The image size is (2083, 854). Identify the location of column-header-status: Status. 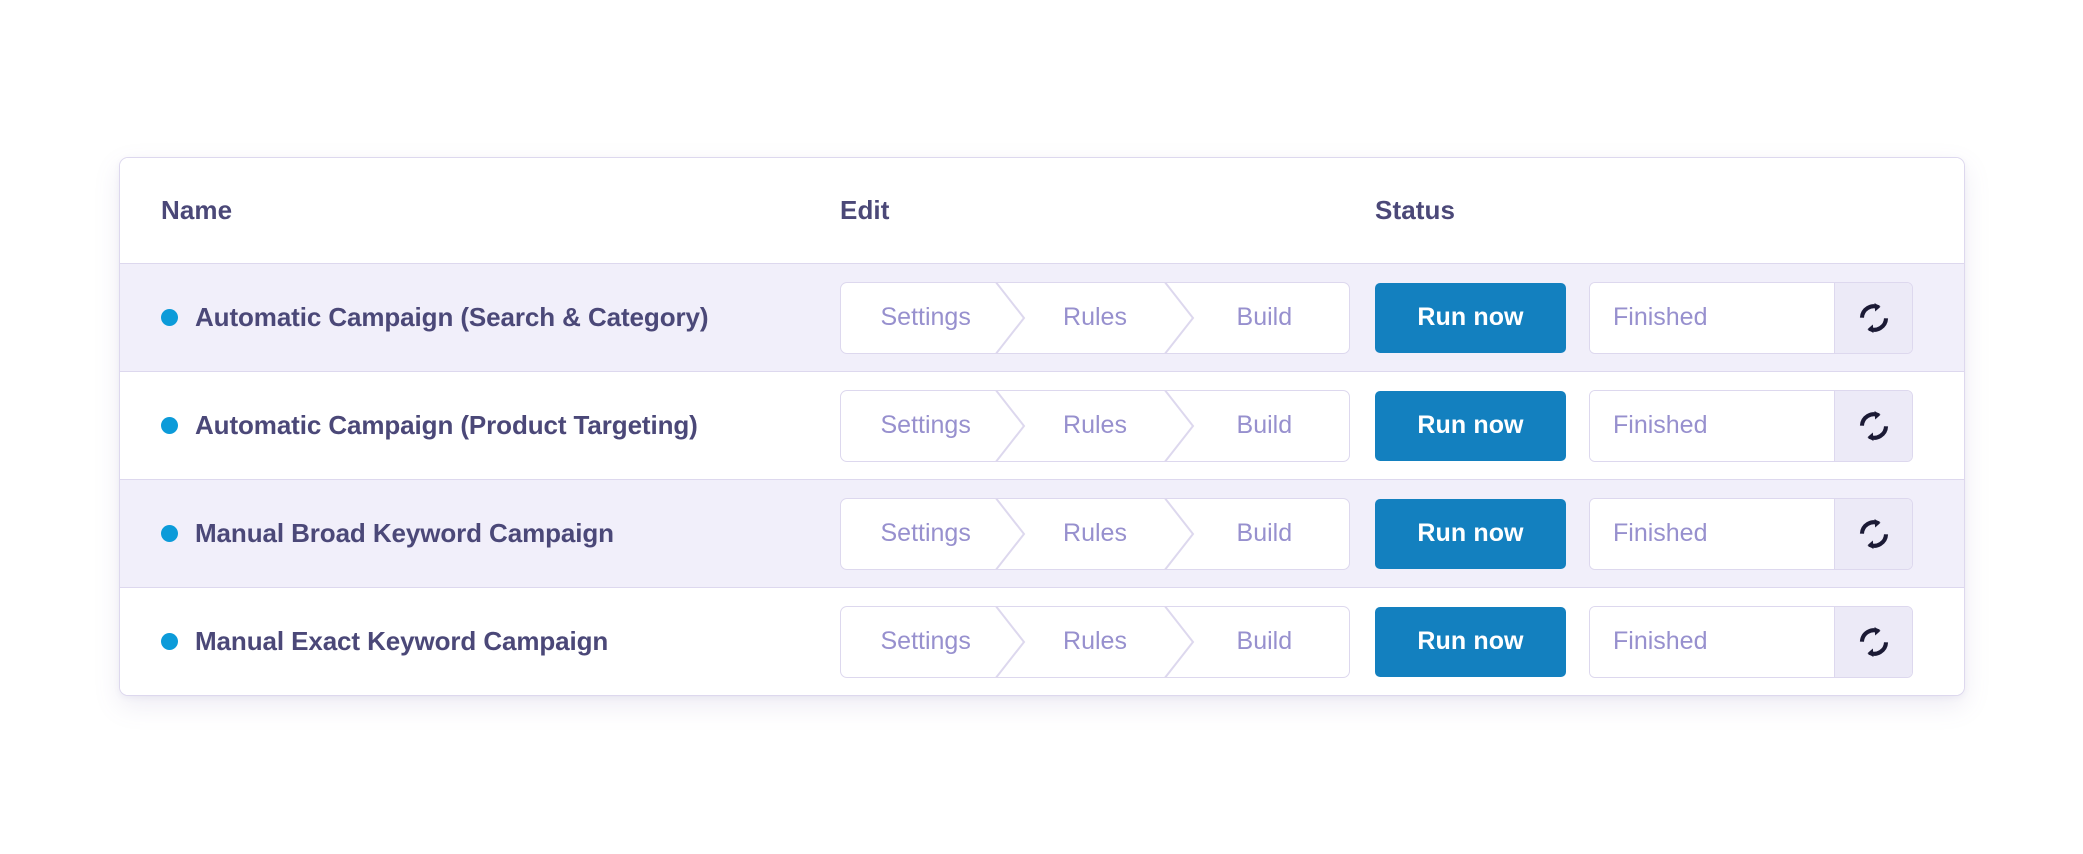
(1415, 210).